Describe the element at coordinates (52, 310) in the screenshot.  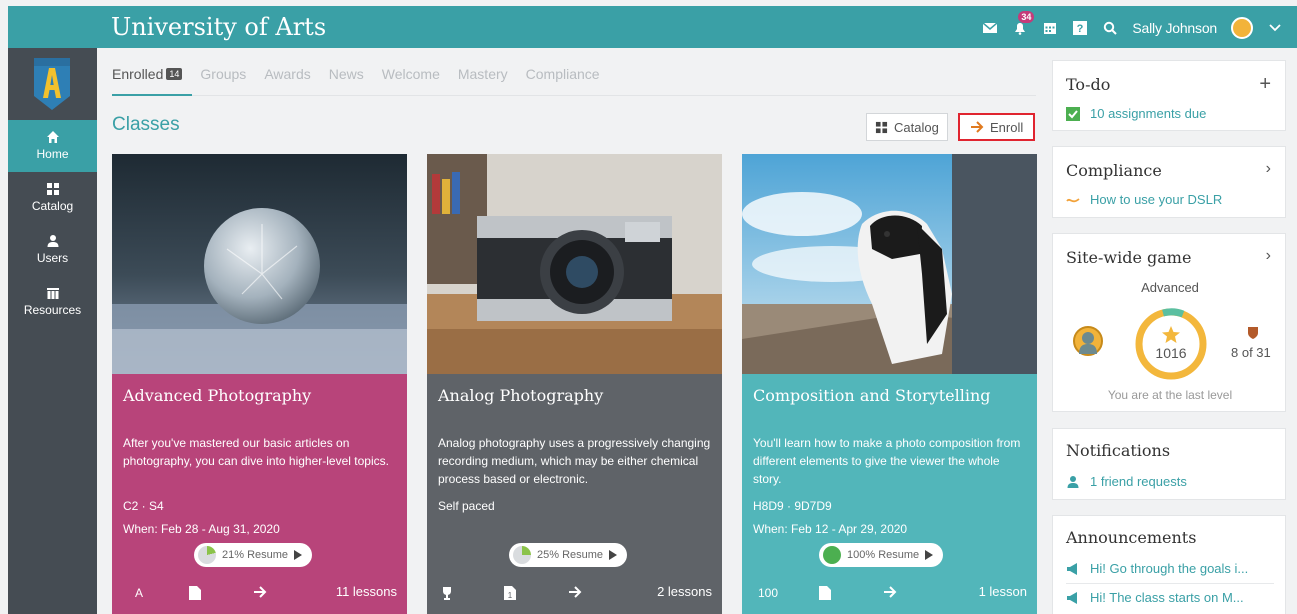
I see `nav-resources-label: Resources` at that location.